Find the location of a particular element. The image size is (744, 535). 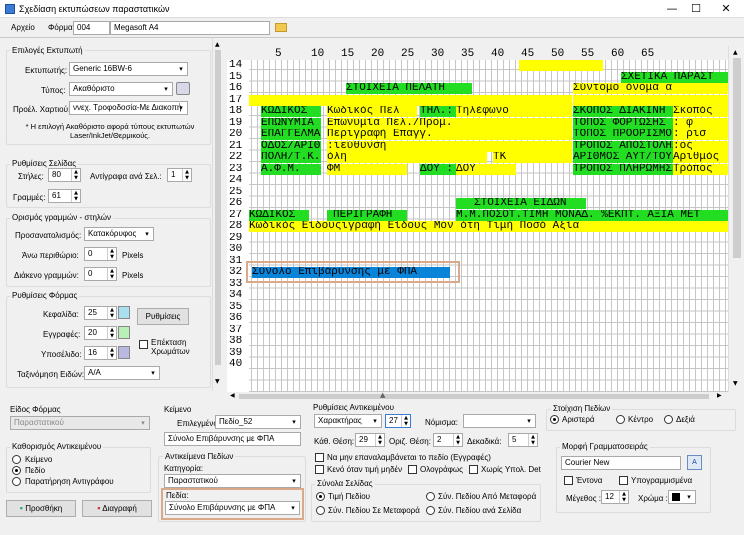

grid-field: Σκοπός is located at coordinates (700, 111).